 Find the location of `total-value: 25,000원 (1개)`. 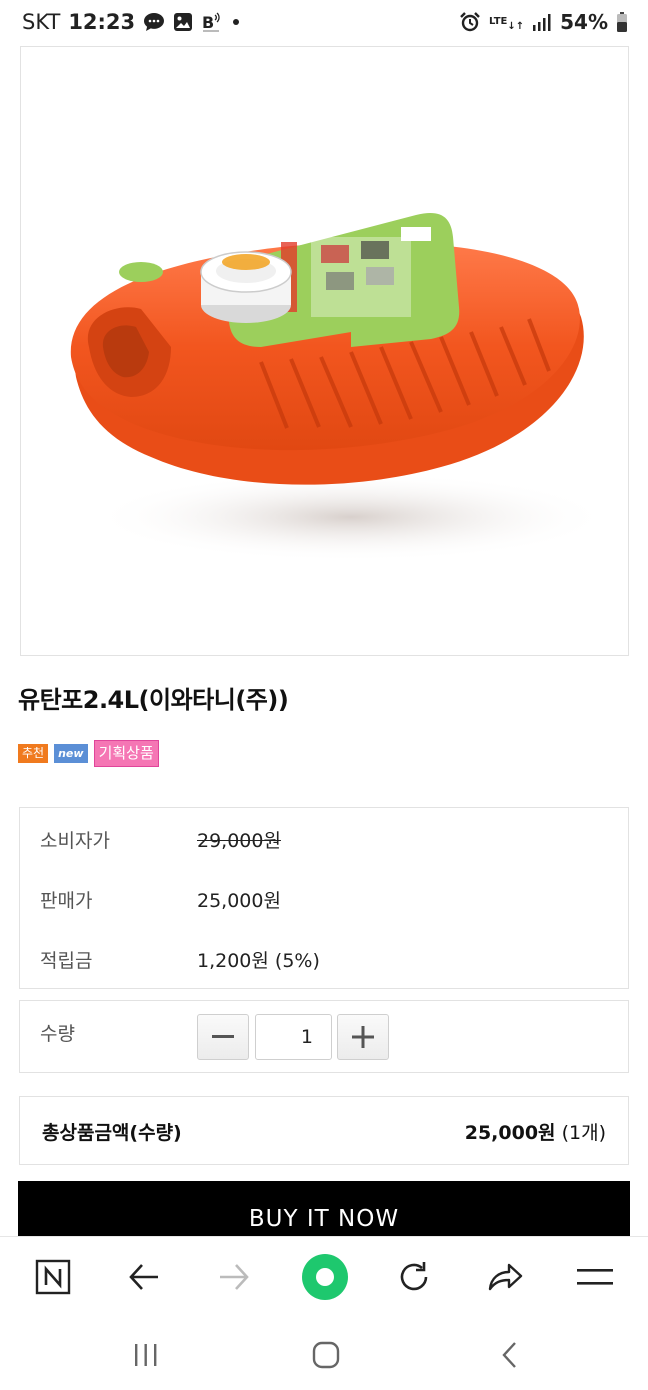

total-value: 25,000원 (1개) is located at coordinates (535, 1131).